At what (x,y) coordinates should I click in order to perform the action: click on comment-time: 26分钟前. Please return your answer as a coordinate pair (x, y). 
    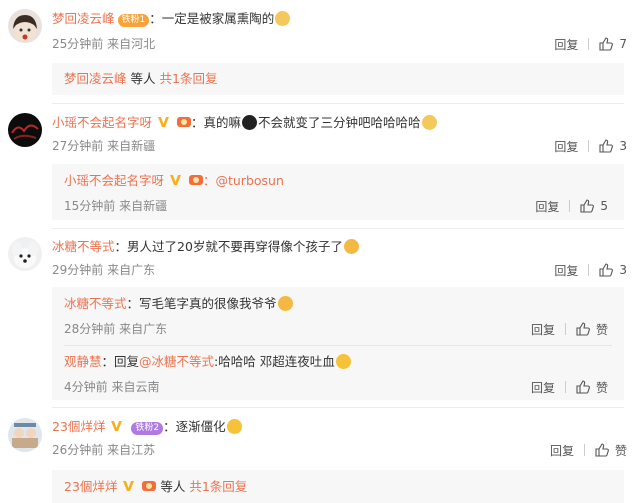
    Looking at the image, I should click on (78, 450).